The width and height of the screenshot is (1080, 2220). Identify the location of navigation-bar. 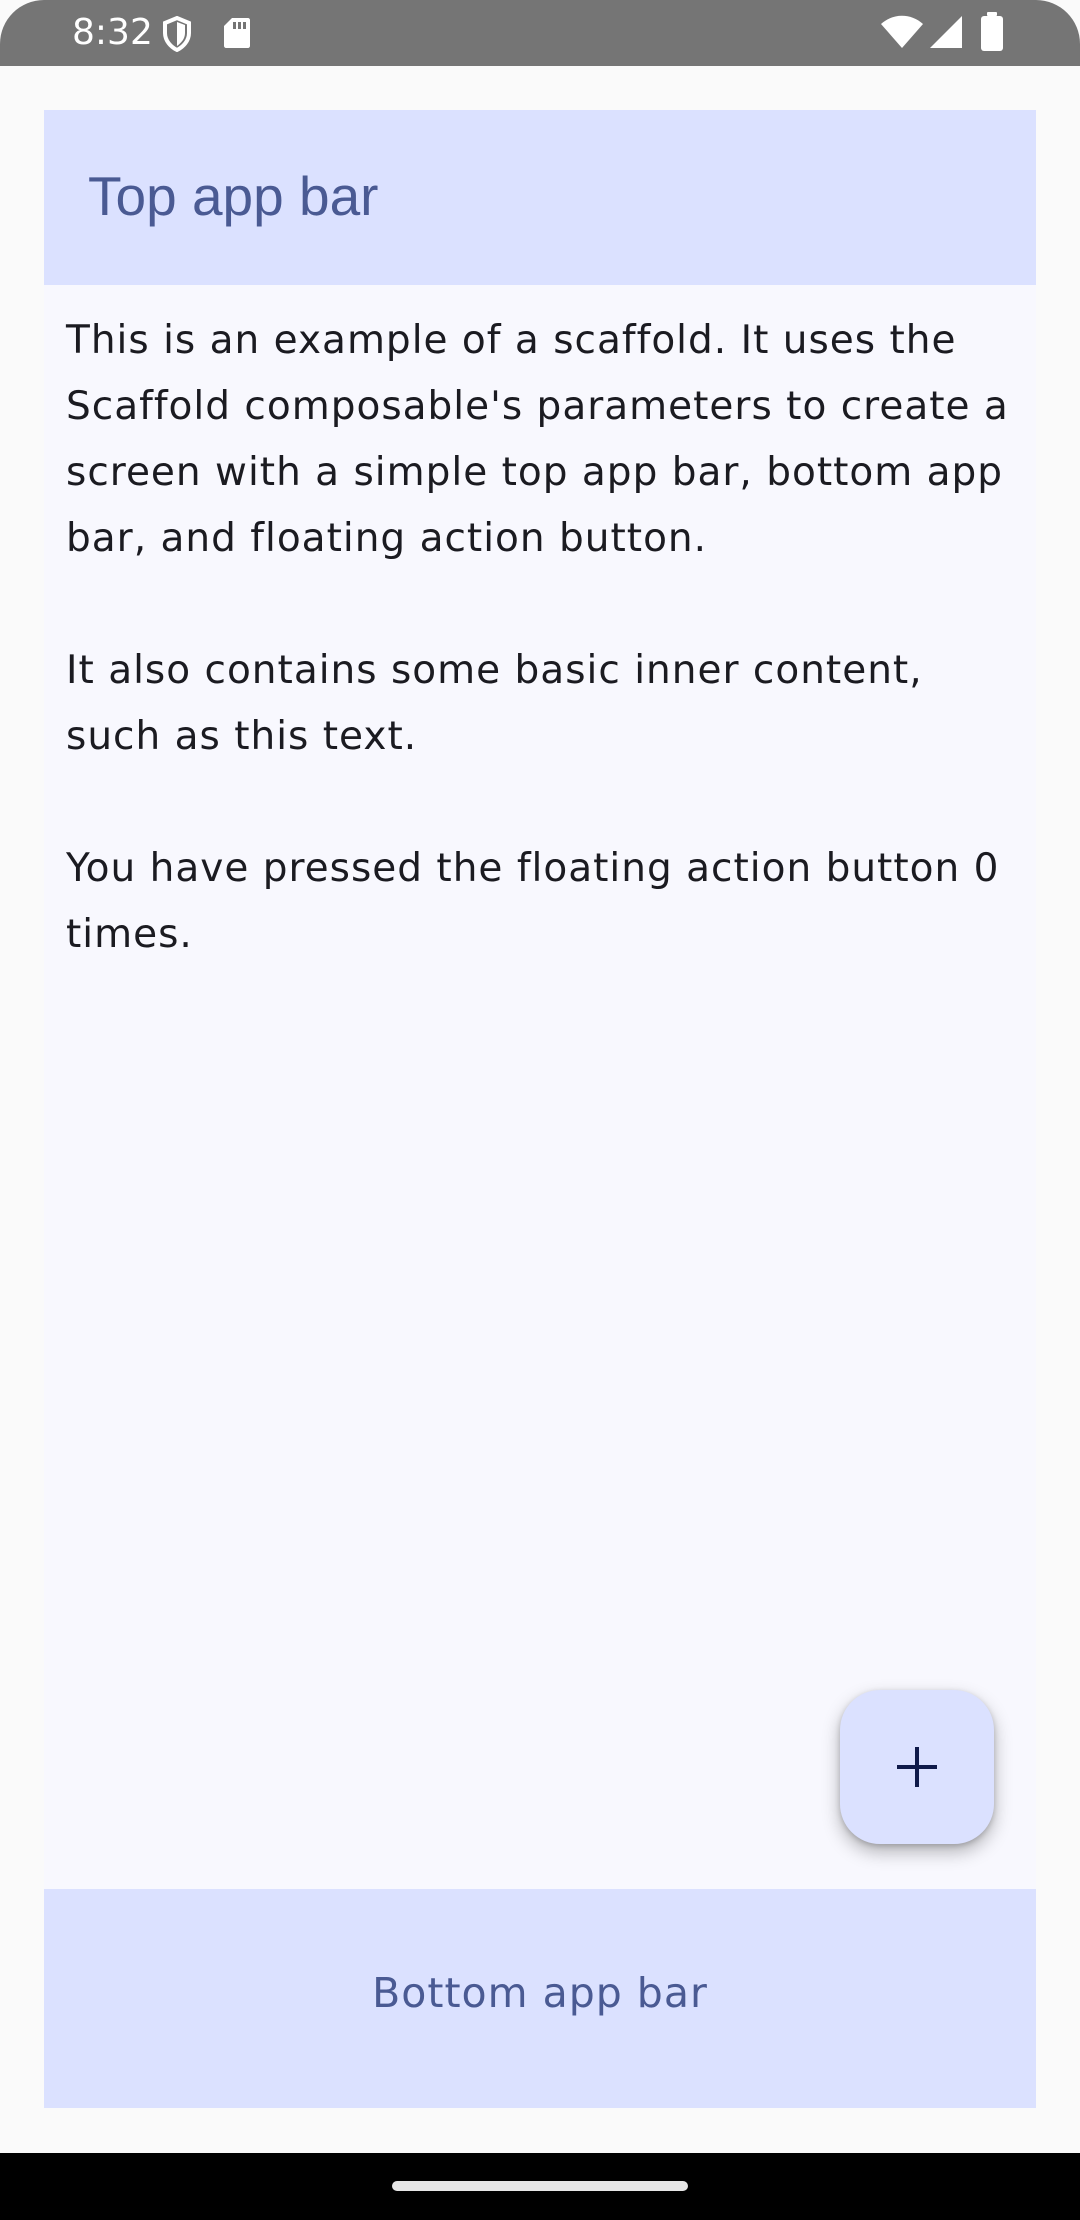
(540, 2186).